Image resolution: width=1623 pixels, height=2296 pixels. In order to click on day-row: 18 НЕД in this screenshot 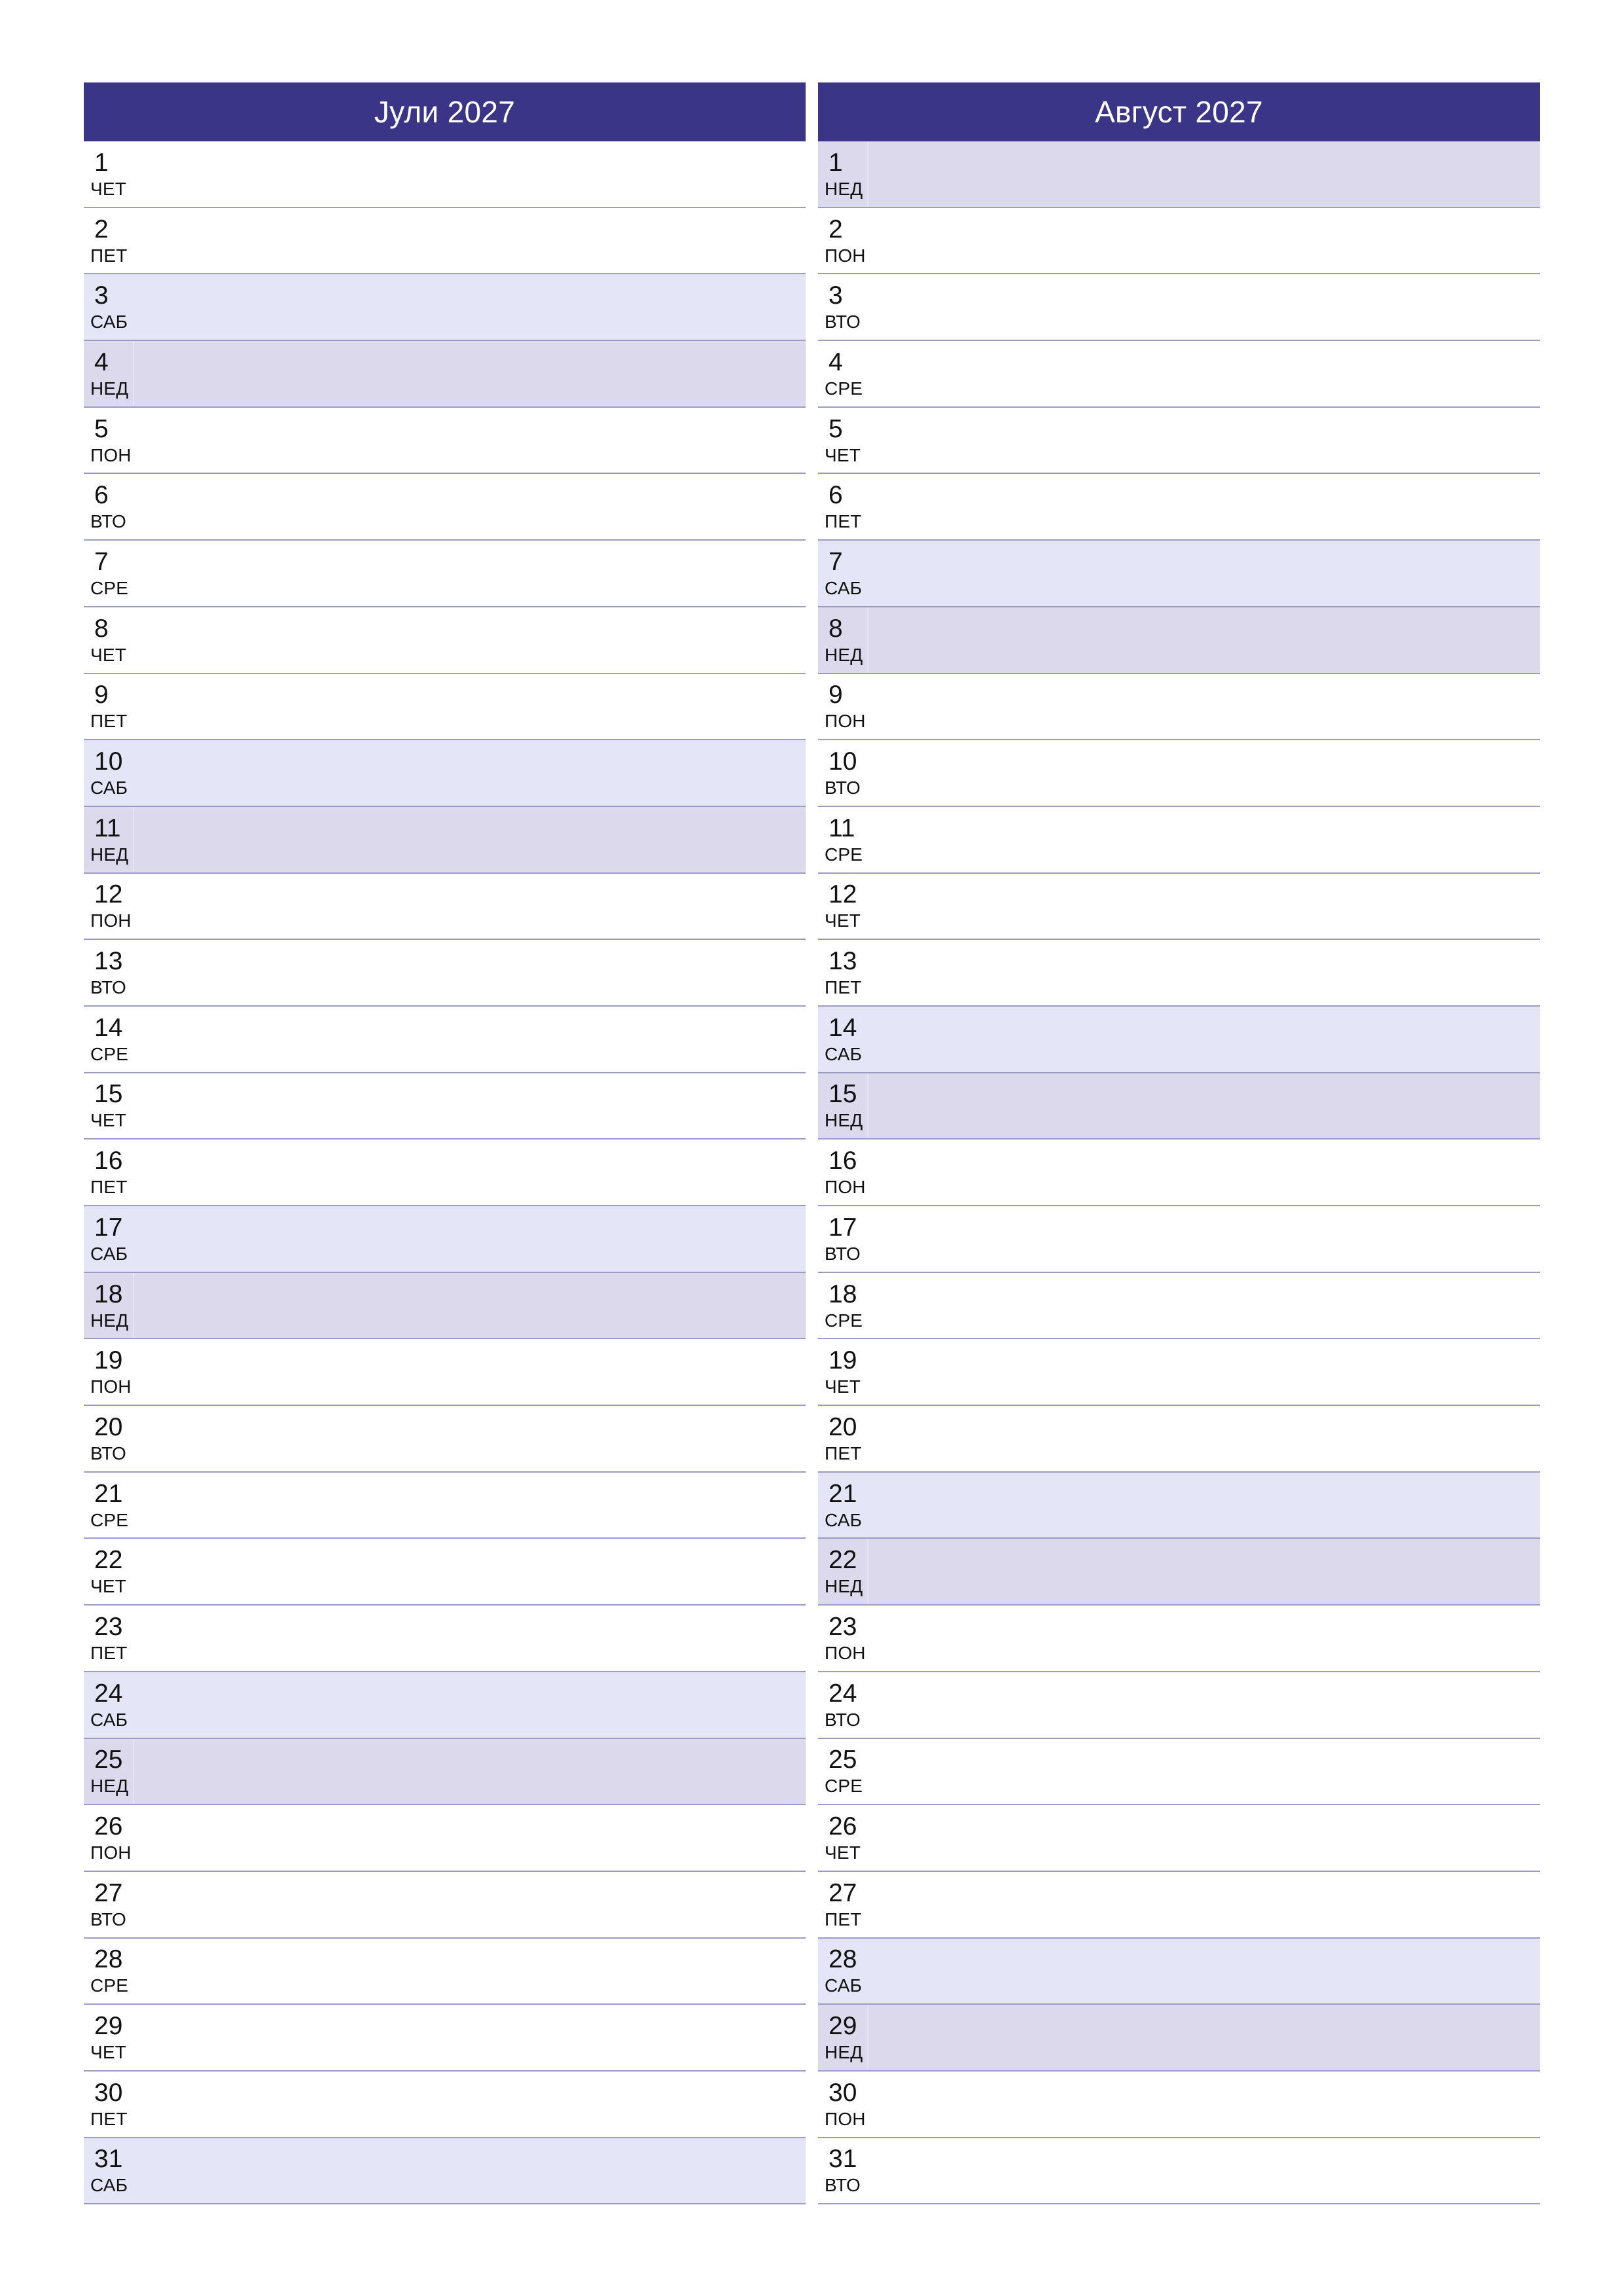, I will do `click(445, 1306)`.